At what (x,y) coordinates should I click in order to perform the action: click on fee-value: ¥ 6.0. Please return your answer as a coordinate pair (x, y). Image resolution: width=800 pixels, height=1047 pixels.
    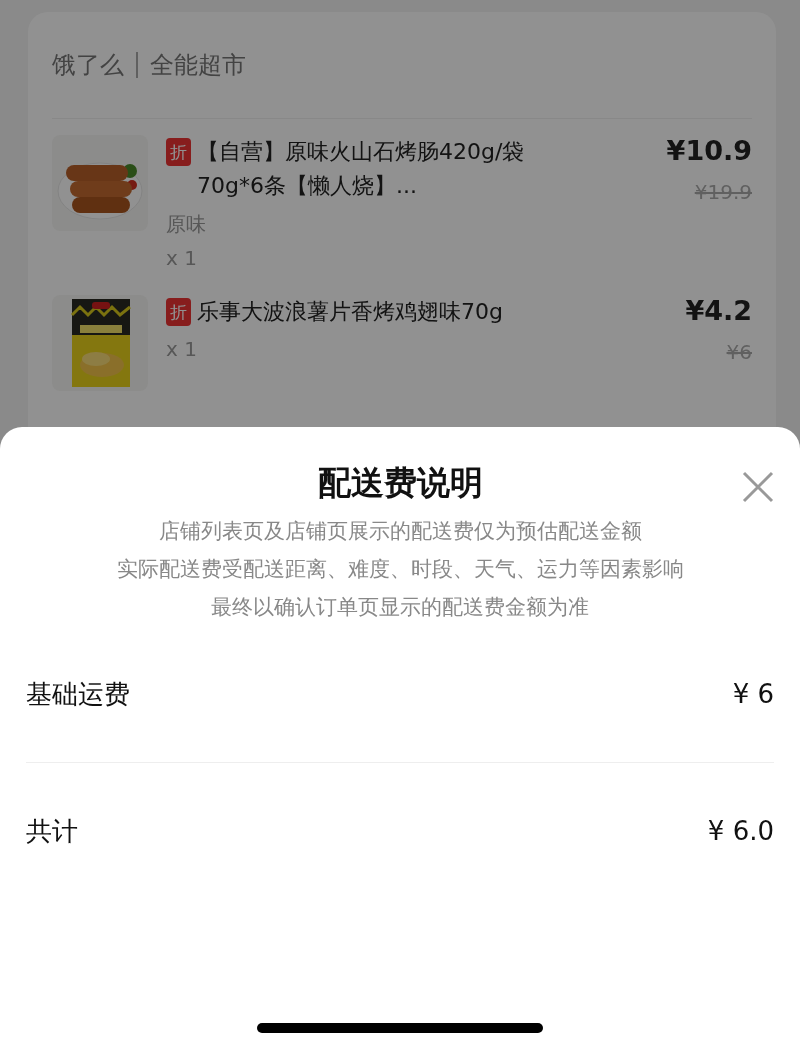
    Looking at the image, I should click on (740, 831).